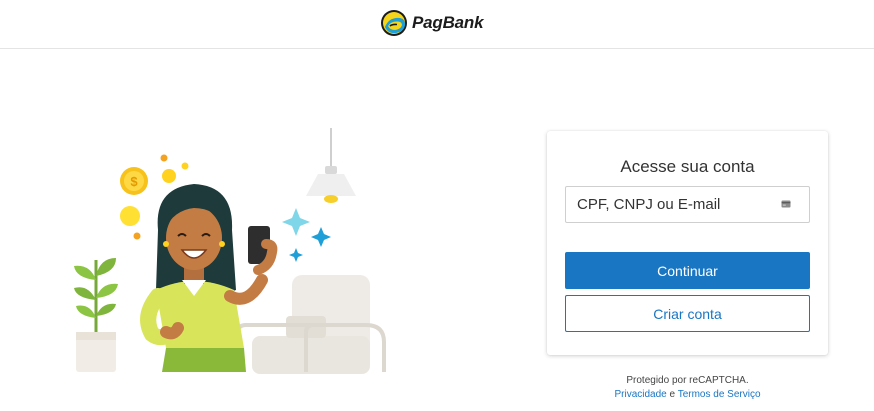 Image resolution: width=874 pixels, height=411 pixels. I want to click on card-icon, so click(786, 204).